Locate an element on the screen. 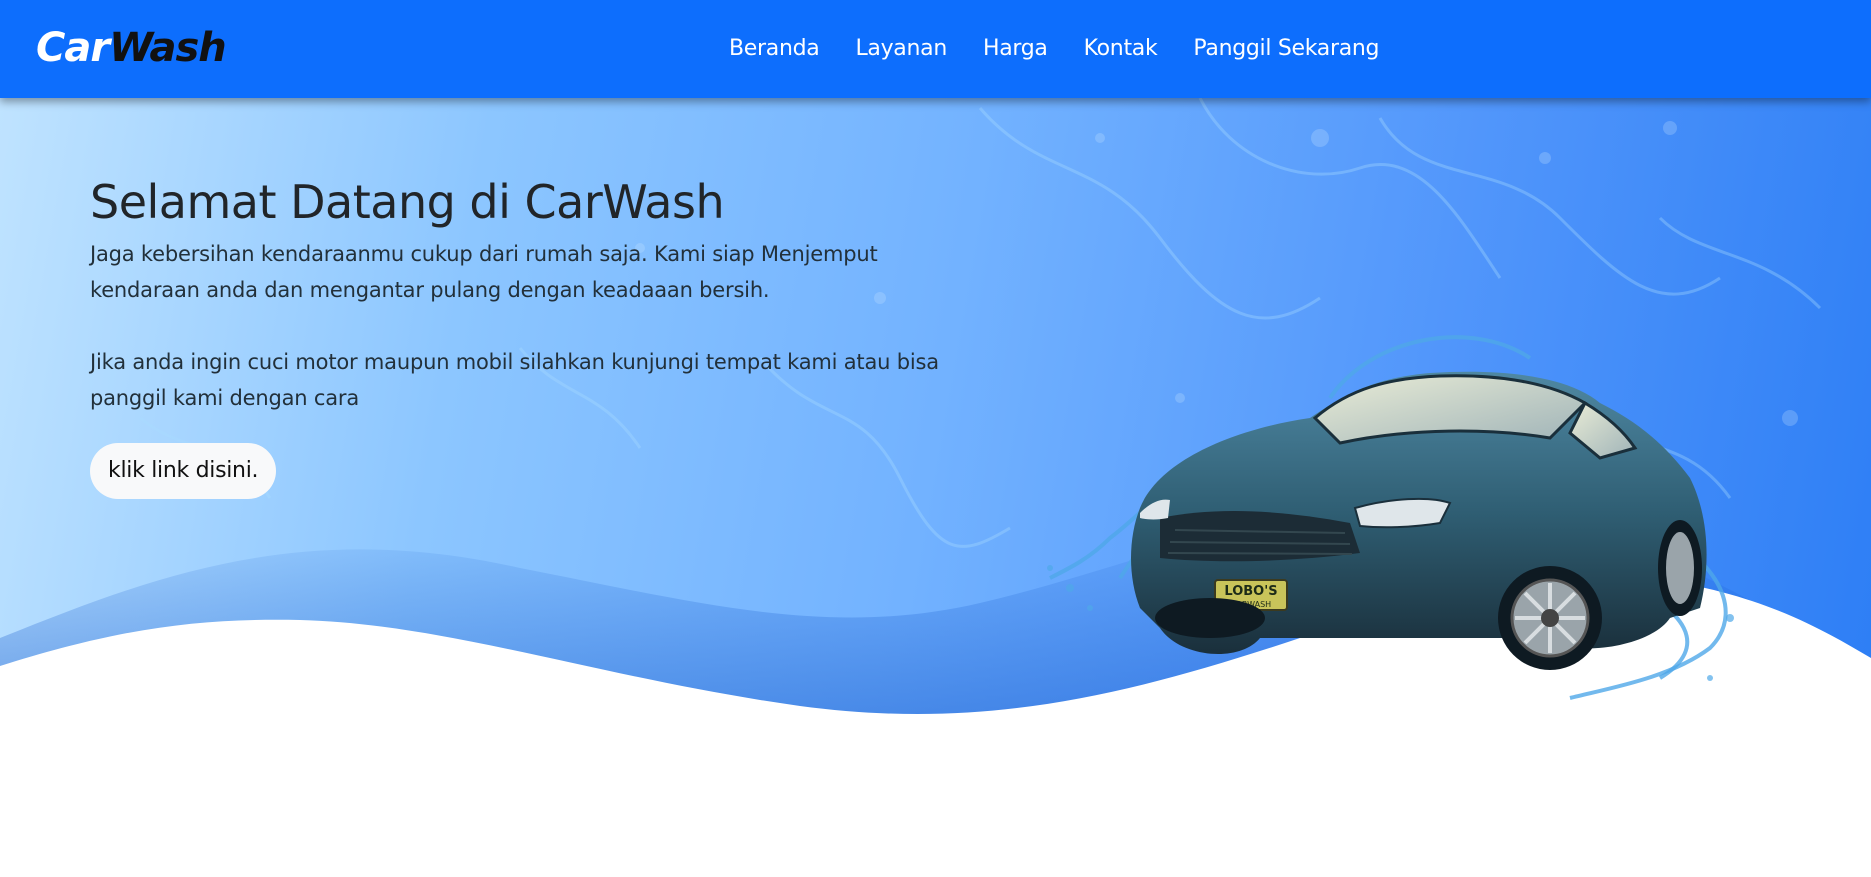 The height and width of the screenshot is (877, 1871). hero-title: Selamat Datang di CarWash is located at coordinates (407, 202).